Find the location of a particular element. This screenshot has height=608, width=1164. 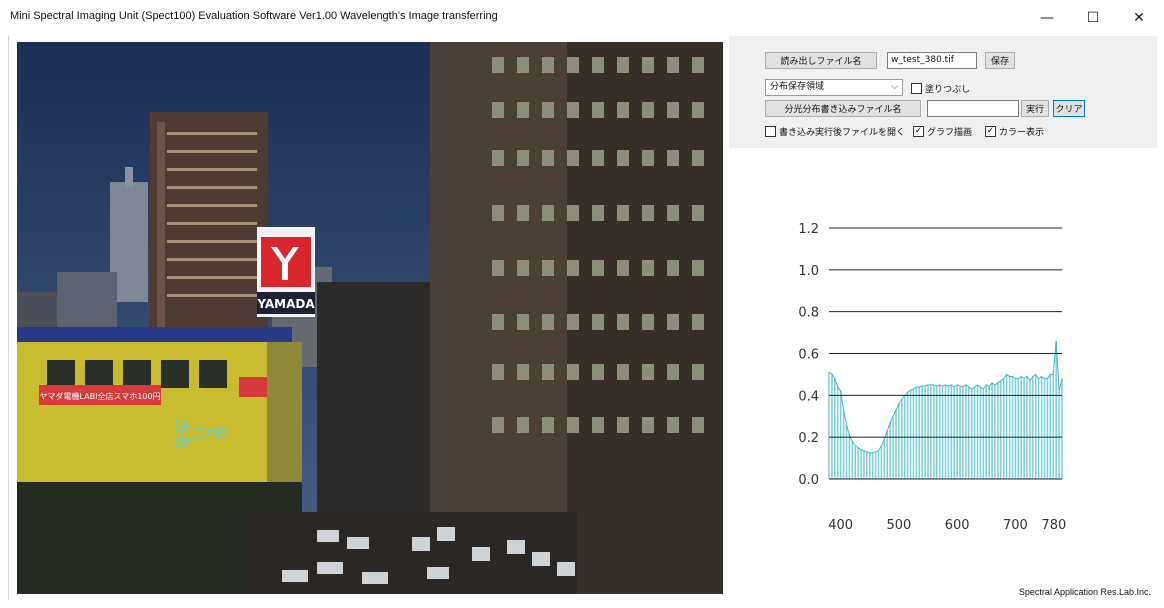

graph-draw-checkbox-box: ✓ is located at coordinates (918, 131).